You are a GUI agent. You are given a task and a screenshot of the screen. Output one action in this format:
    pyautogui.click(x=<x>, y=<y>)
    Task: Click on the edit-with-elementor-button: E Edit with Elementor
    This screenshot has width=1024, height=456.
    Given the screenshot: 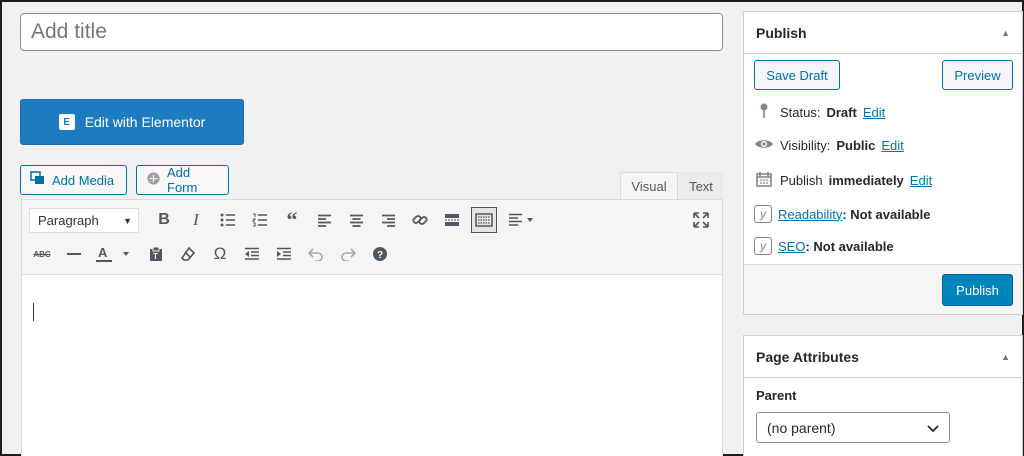 What is the action you would take?
    pyautogui.click(x=132, y=122)
    